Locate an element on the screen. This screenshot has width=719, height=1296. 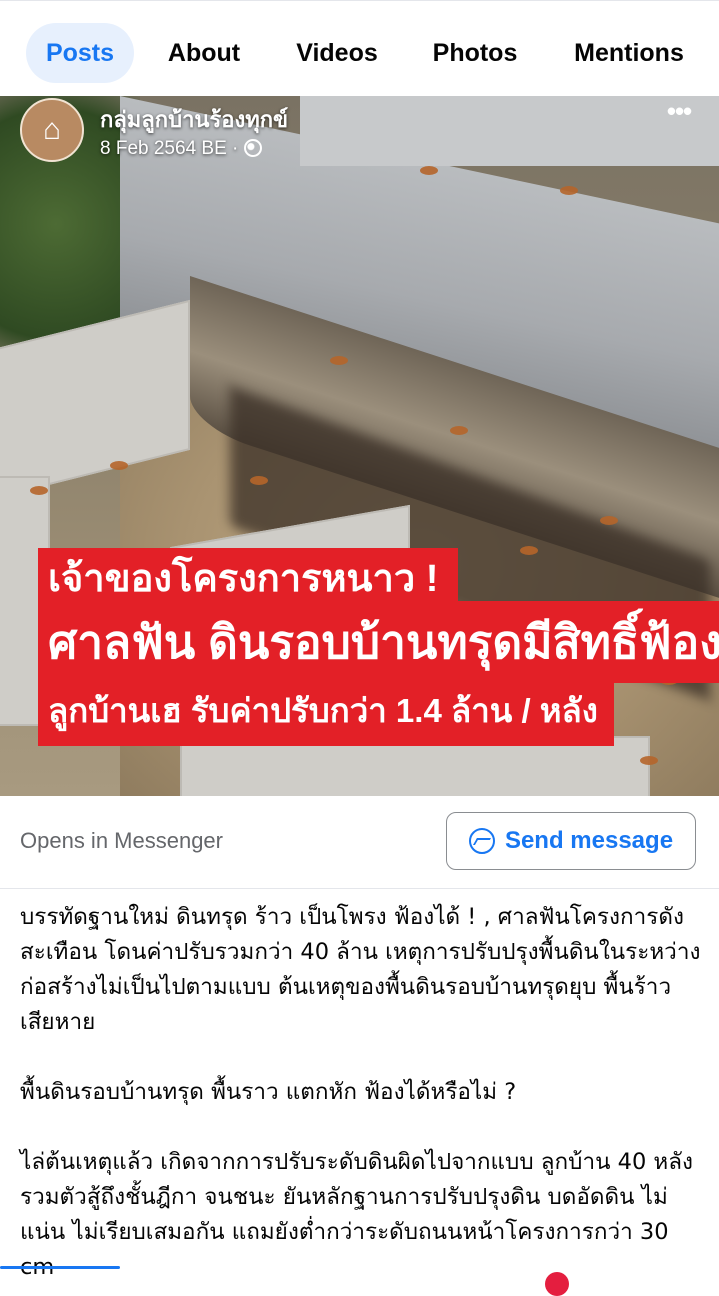
tab-about: About is located at coordinates (204, 53).